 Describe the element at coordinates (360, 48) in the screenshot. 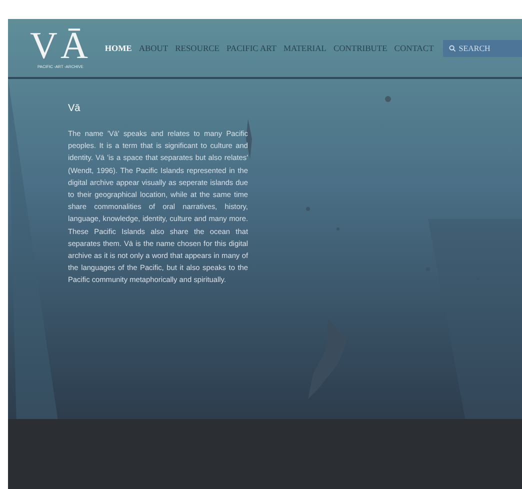

I see `nav-link: CONTRIBUTE` at that location.